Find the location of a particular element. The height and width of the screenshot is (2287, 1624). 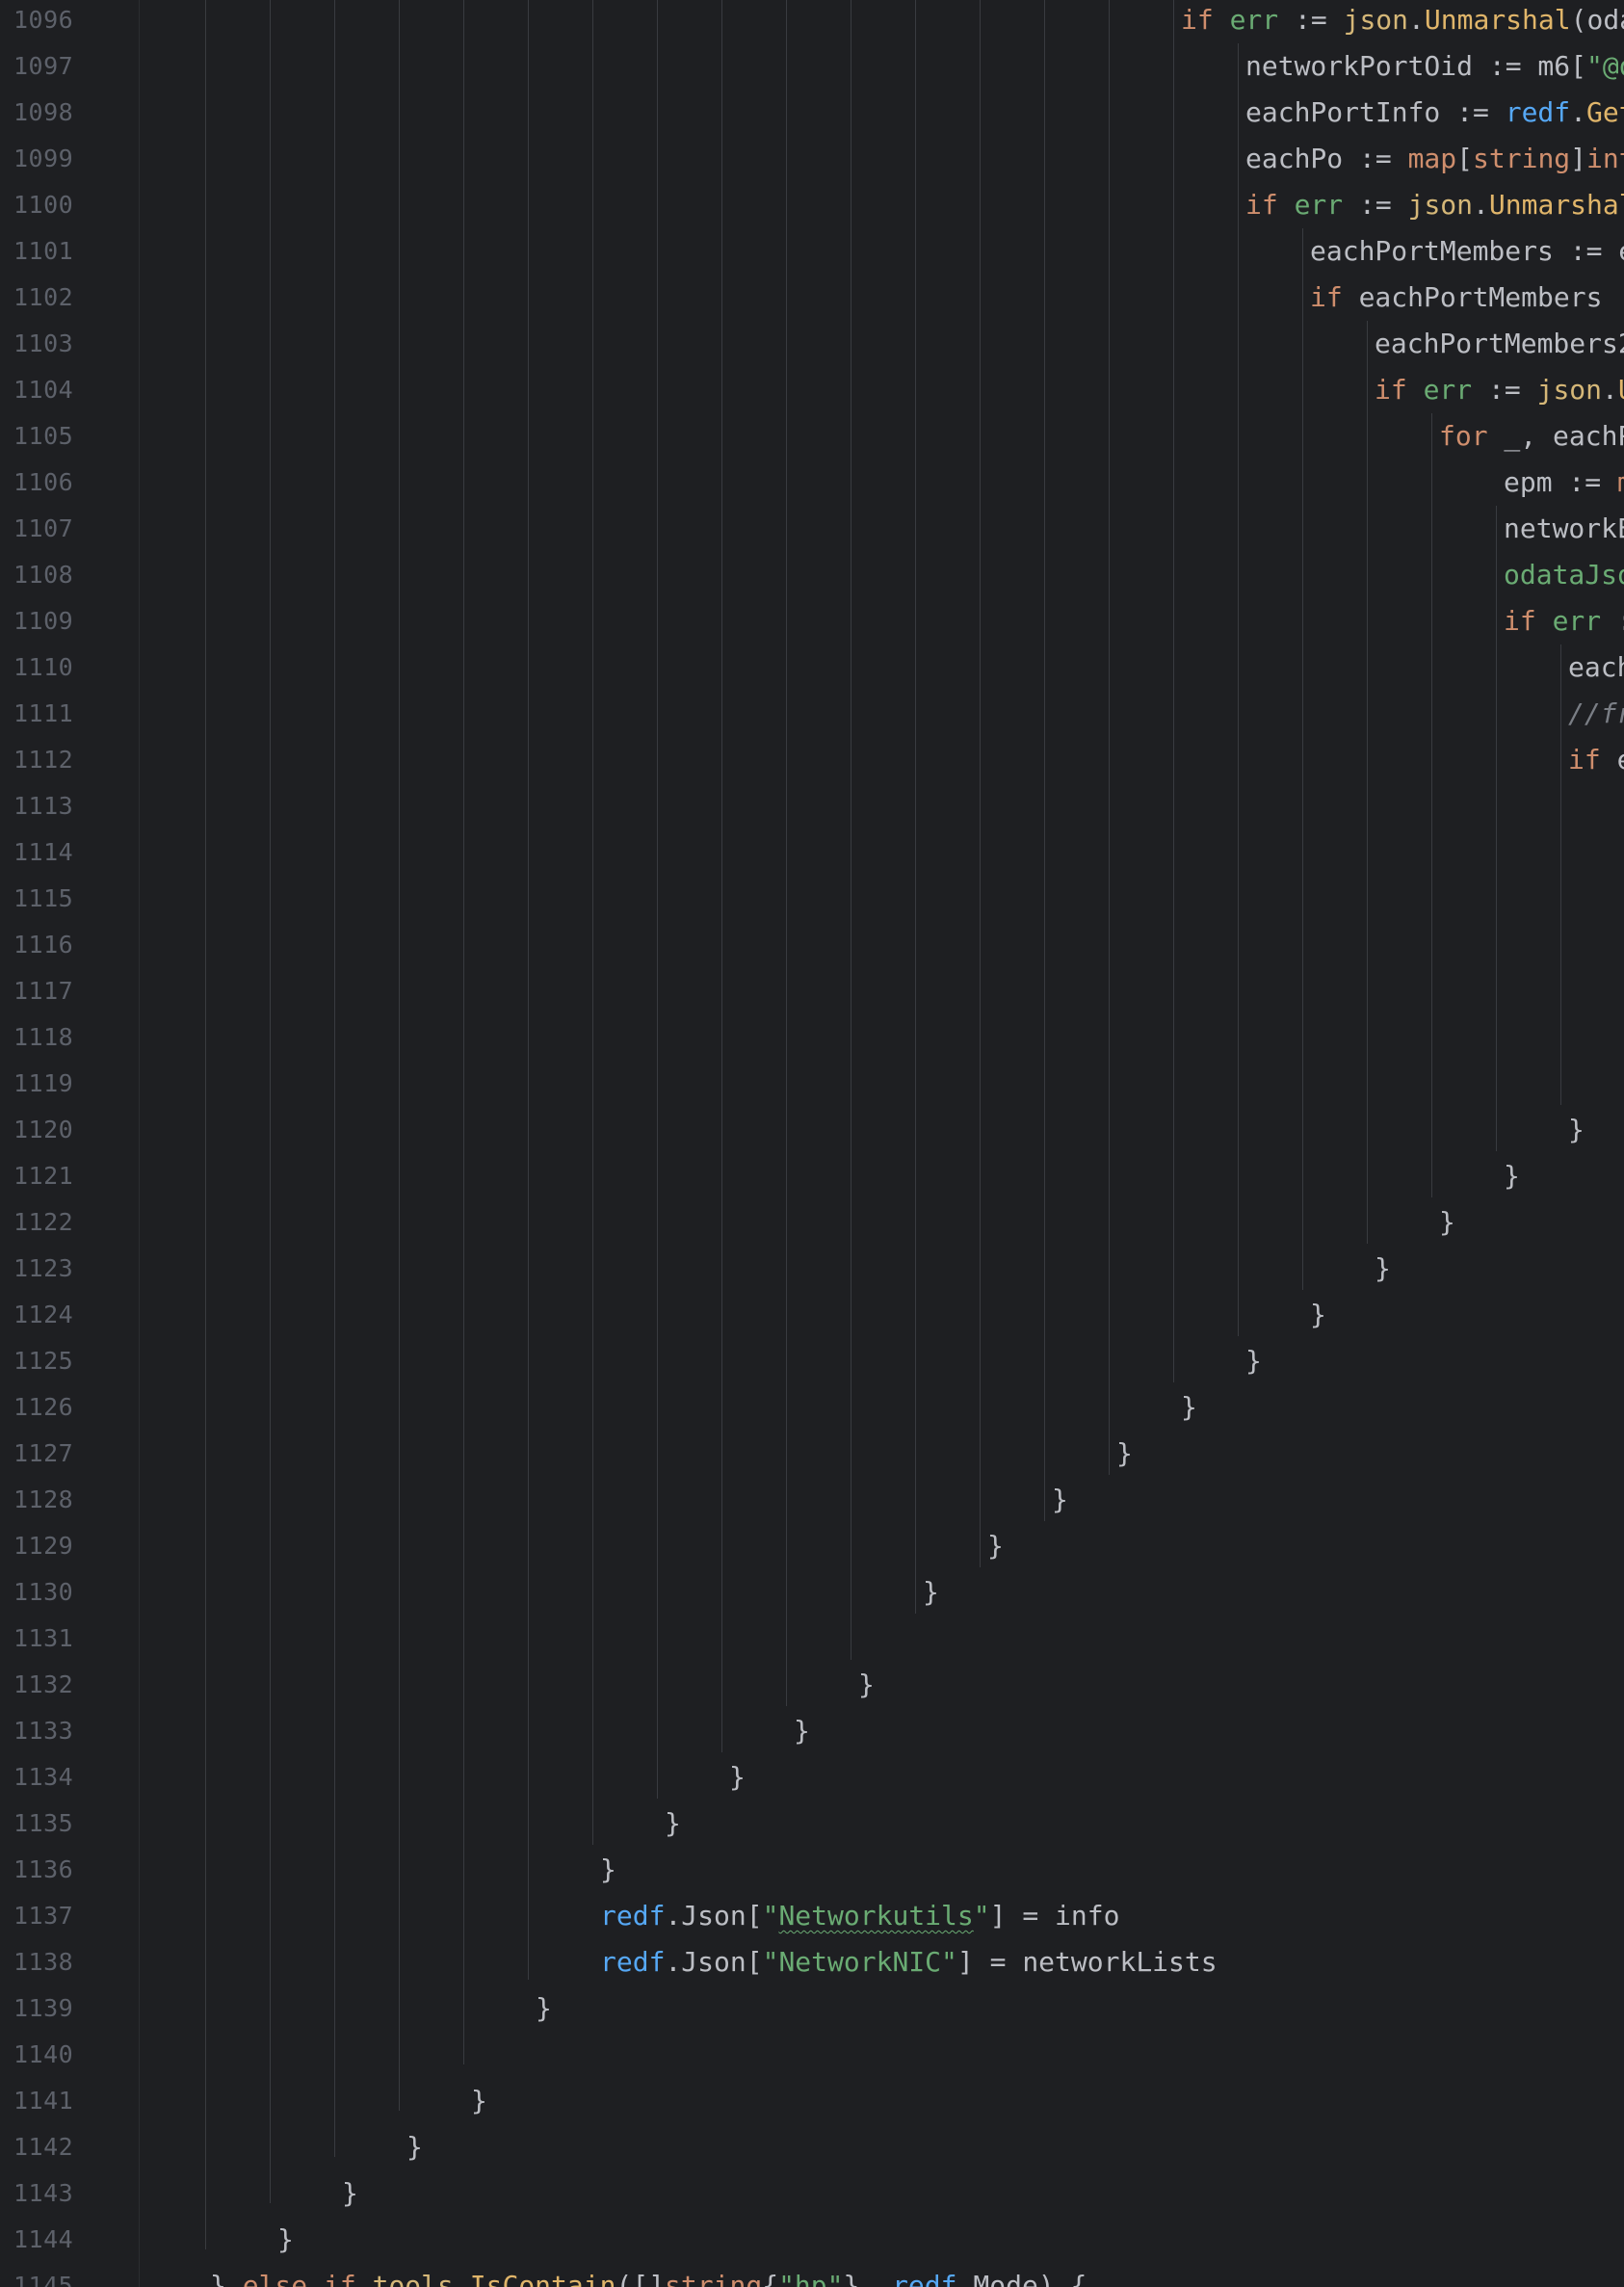

line-number: 1120 is located at coordinates (43, 1130).